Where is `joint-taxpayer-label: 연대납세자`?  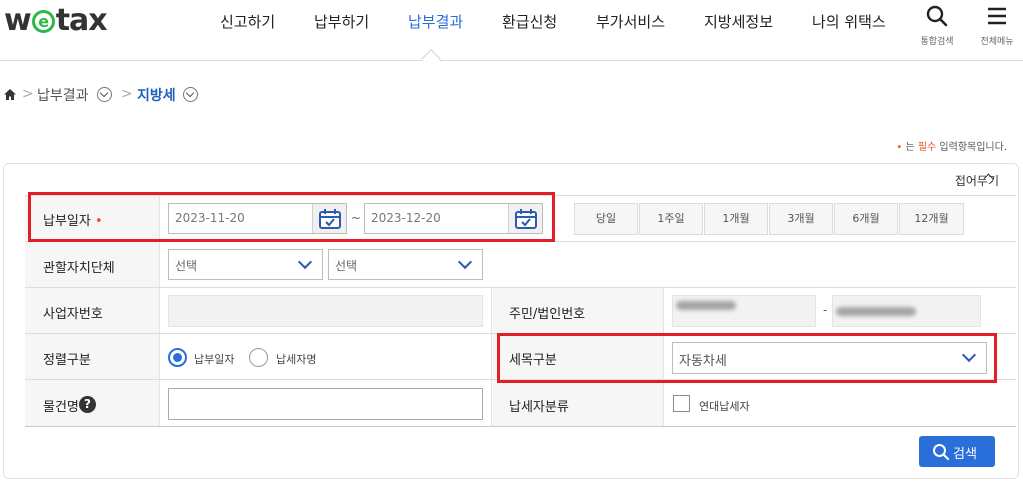
joint-taxpayer-label: 연대납세자 is located at coordinates (724, 406).